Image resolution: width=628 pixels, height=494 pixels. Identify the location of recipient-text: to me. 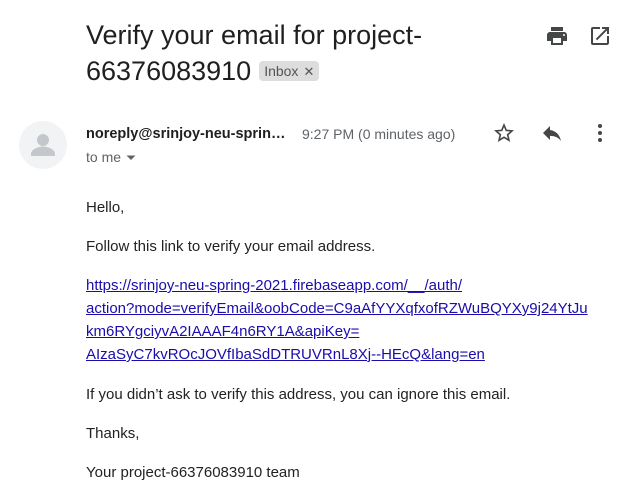
(104, 157).